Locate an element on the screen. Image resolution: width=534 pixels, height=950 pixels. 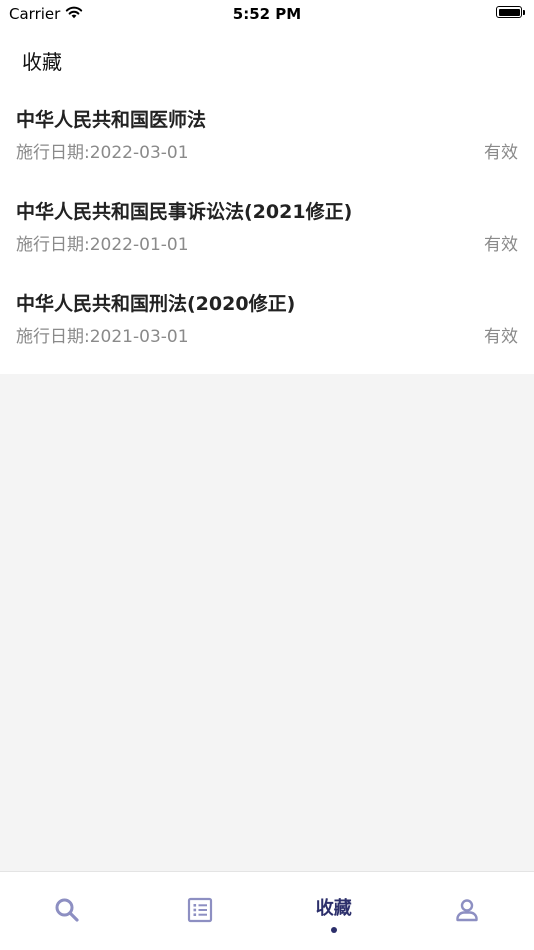
page-title: 收藏 is located at coordinates (42, 62).